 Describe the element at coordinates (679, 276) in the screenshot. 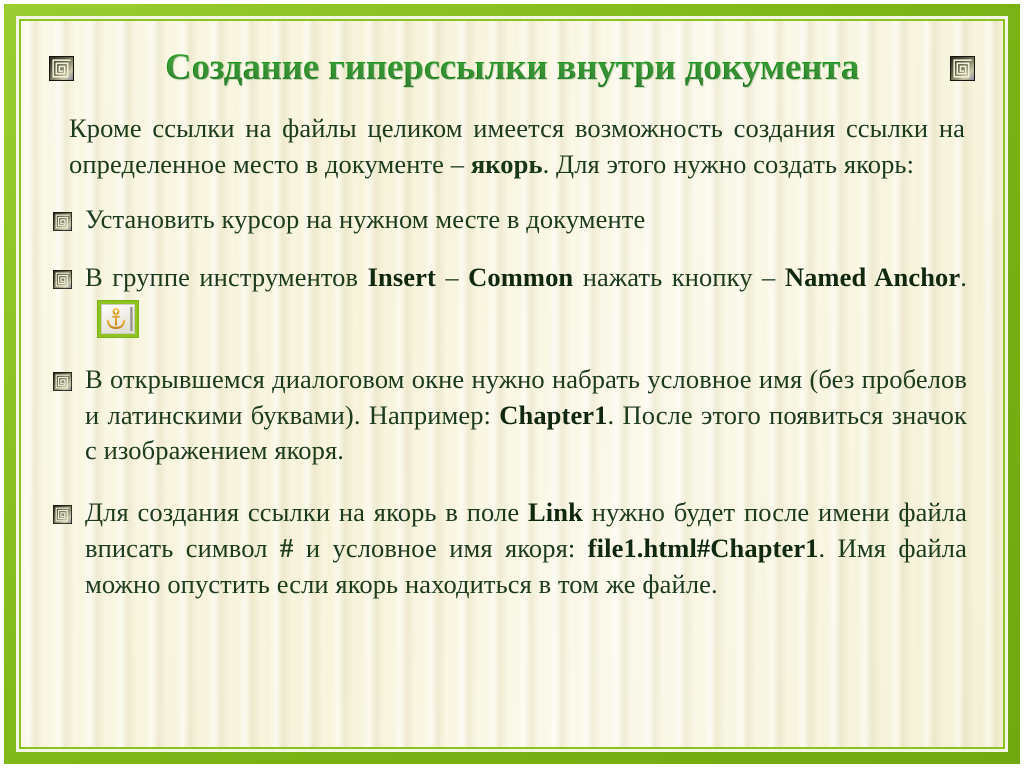

I see `b2-text-3: нажать кнопку –` at that location.